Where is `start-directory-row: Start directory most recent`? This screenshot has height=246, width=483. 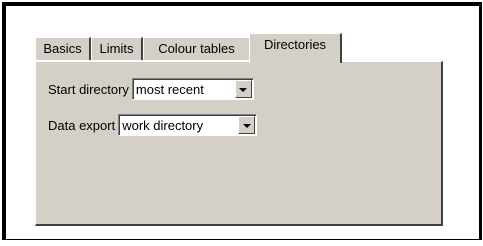
start-directory-row: Start directory most recent is located at coordinates (151, 89).